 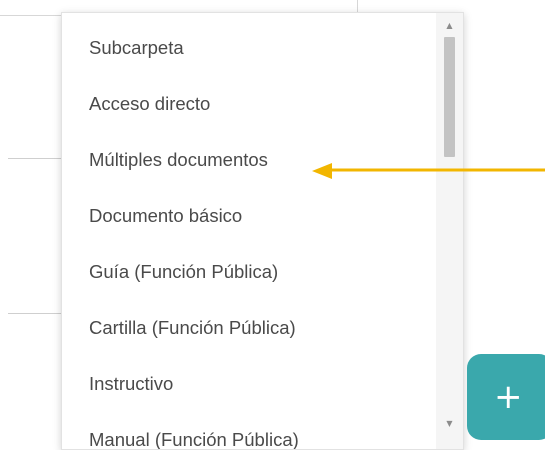 What do you see at coordinates (194, 436) in the screenshot?
I see `menu-item-manual-funcion-publica: Manual (Función Pública)` at bounding box center [194, 436].